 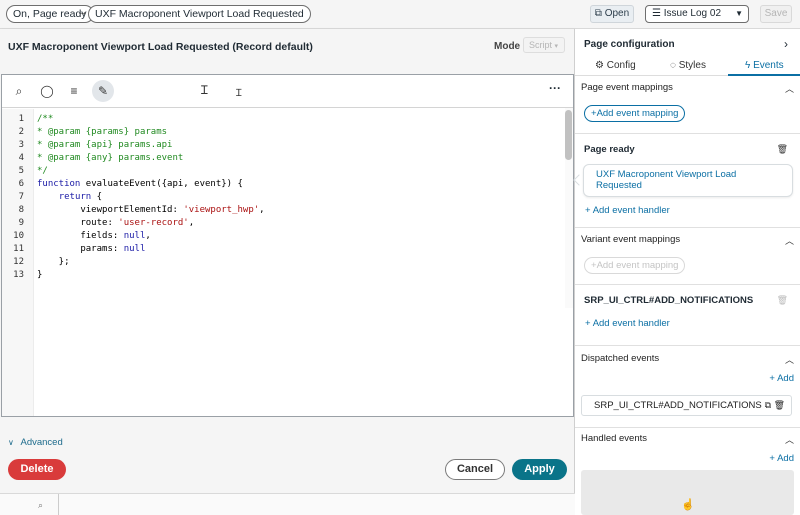 What do you see at coordinates (781, 458) in the screenshot?
I see `add-handled-event-link: + Add` at bounding box center [781, 458].